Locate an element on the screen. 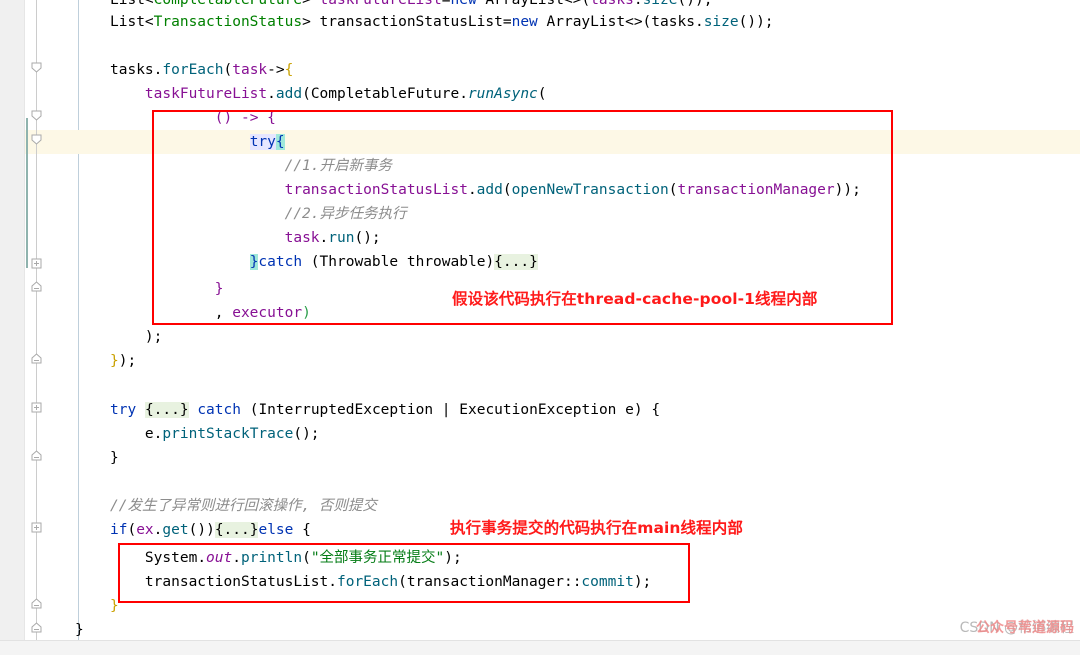 This screenshot has width=1080, height=655. annotation-label-thread-pool: 假设该代码执行在thread-cache-pool-1线程内部 is located at coordinates (635, 299).